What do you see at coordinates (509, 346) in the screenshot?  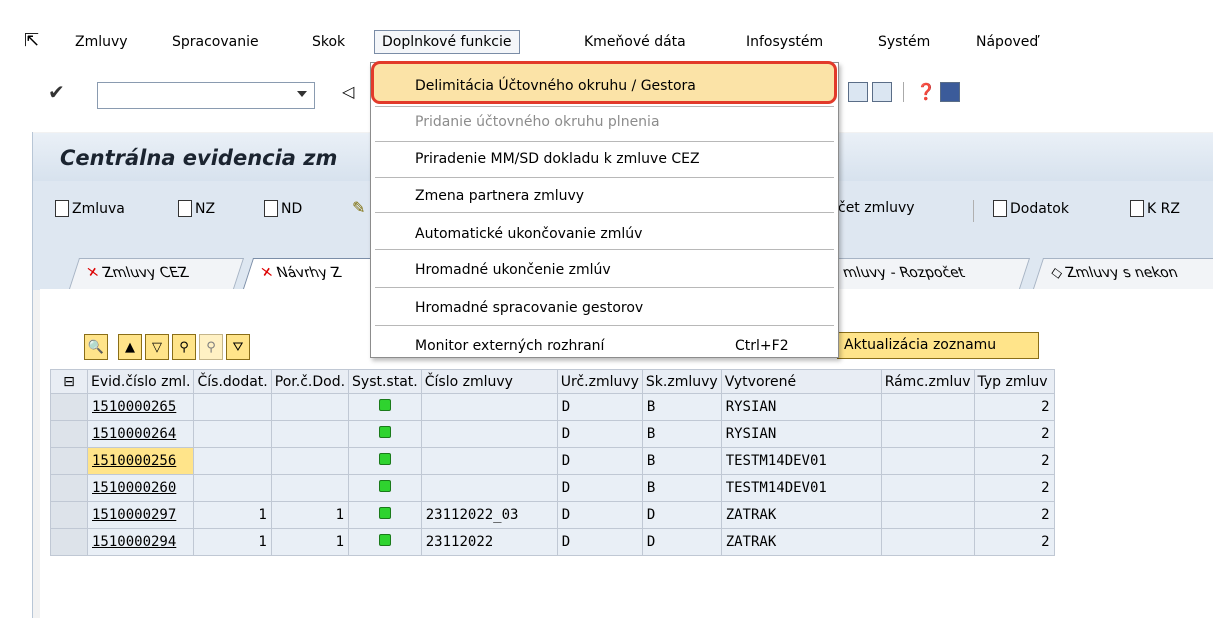 I see `menu-item-monitor-rozhrani: Monitor externých rozhraní` at bounding box center [509, 346].